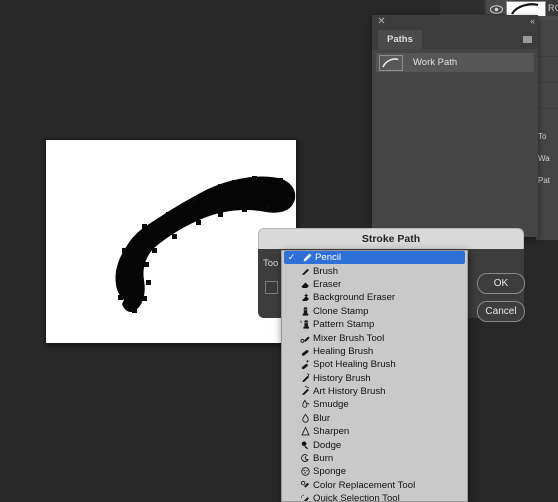  I want to click on sponge-icon, so click(305, 471).